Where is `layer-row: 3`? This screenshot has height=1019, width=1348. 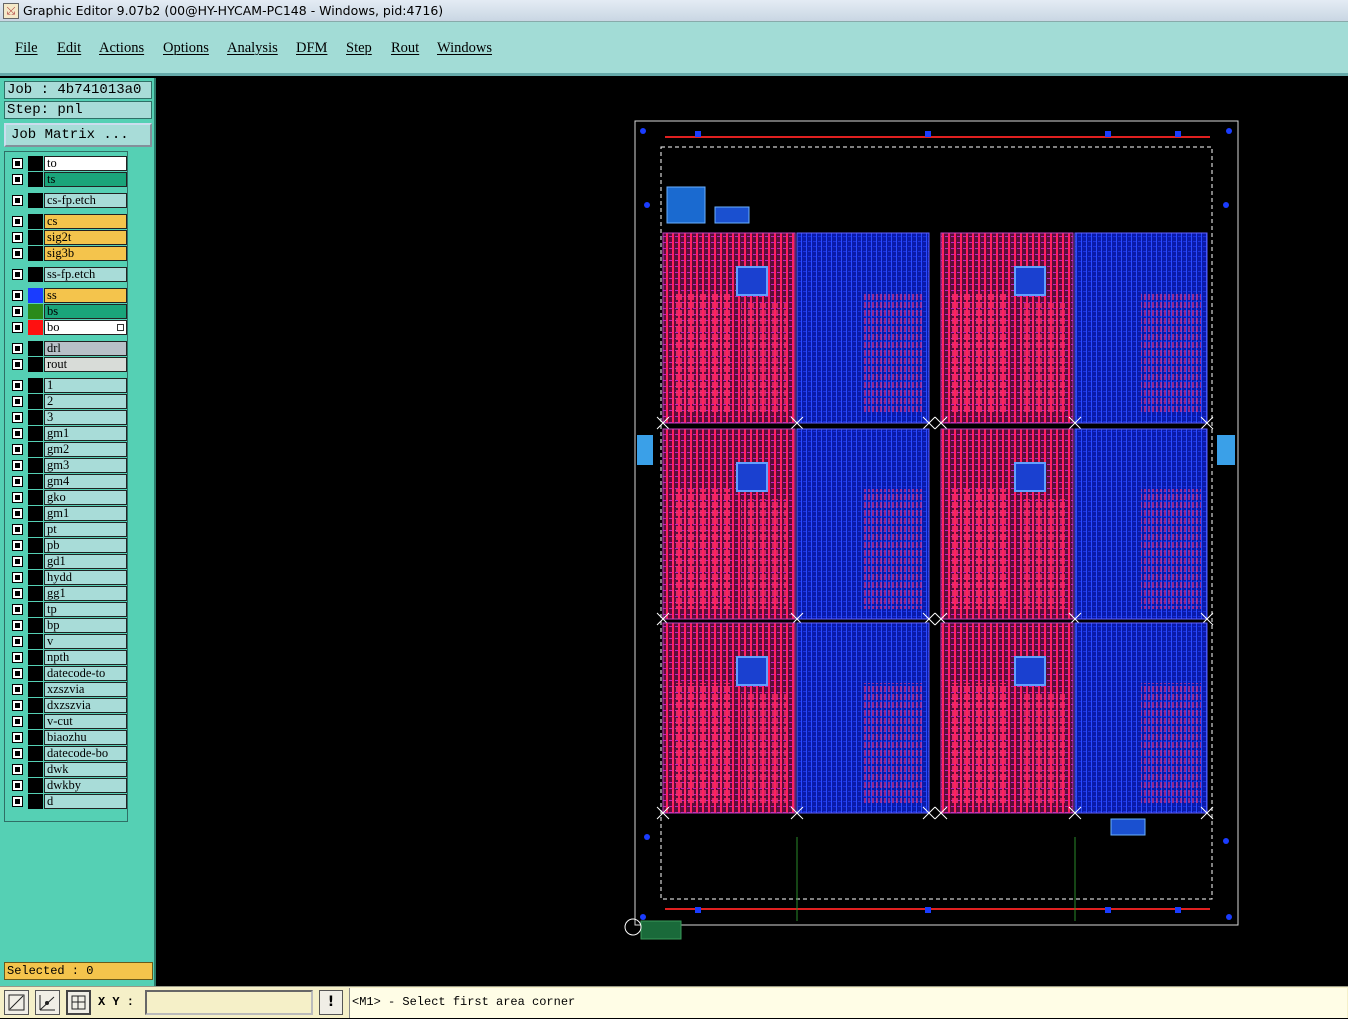
layer-row: 3 is located at coordinates (68, 417).